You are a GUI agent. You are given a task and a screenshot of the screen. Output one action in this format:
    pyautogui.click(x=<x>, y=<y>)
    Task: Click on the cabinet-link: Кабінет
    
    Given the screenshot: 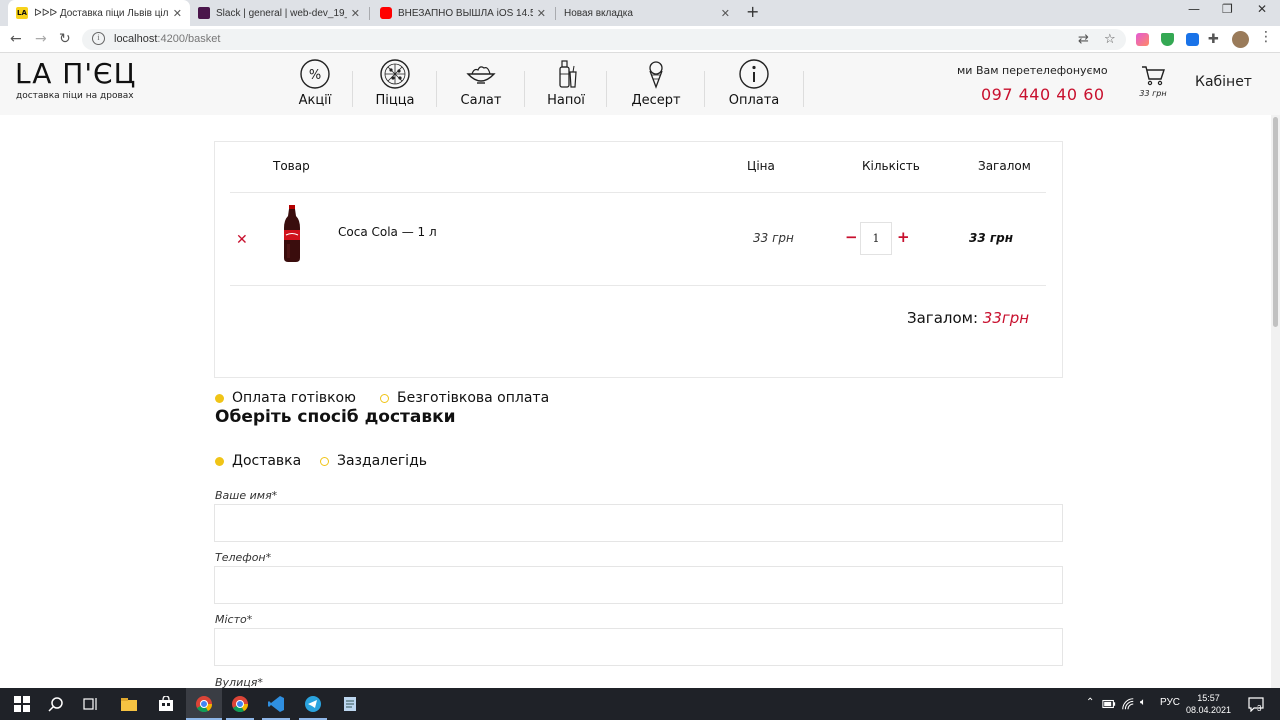 What is the action you would take?
    pyautogui.click(x=1223, y=82)
    